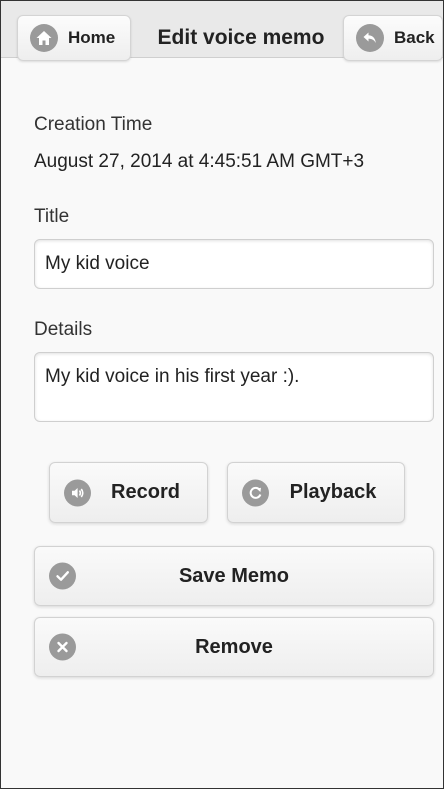 The height and width of the screenshot is (789, 444). What do you see at coordinates (44, 38) in the screenshot?
I see `home-icon` at bounding box center [44, 38].